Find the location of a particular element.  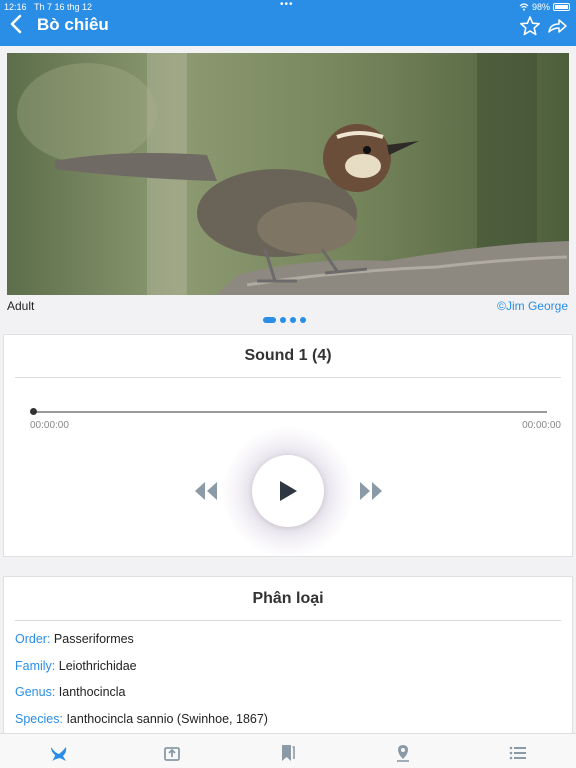

taxonomy-row-family: Family: Leiothrichidae is located at coordinates (76, 666).